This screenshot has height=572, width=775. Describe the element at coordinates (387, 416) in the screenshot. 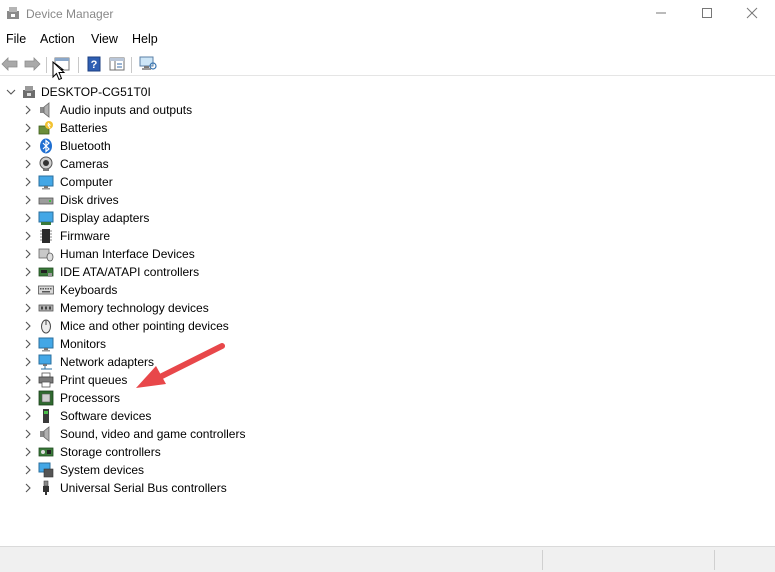

I see `tree-item-software-devices: Software devices` at that location.